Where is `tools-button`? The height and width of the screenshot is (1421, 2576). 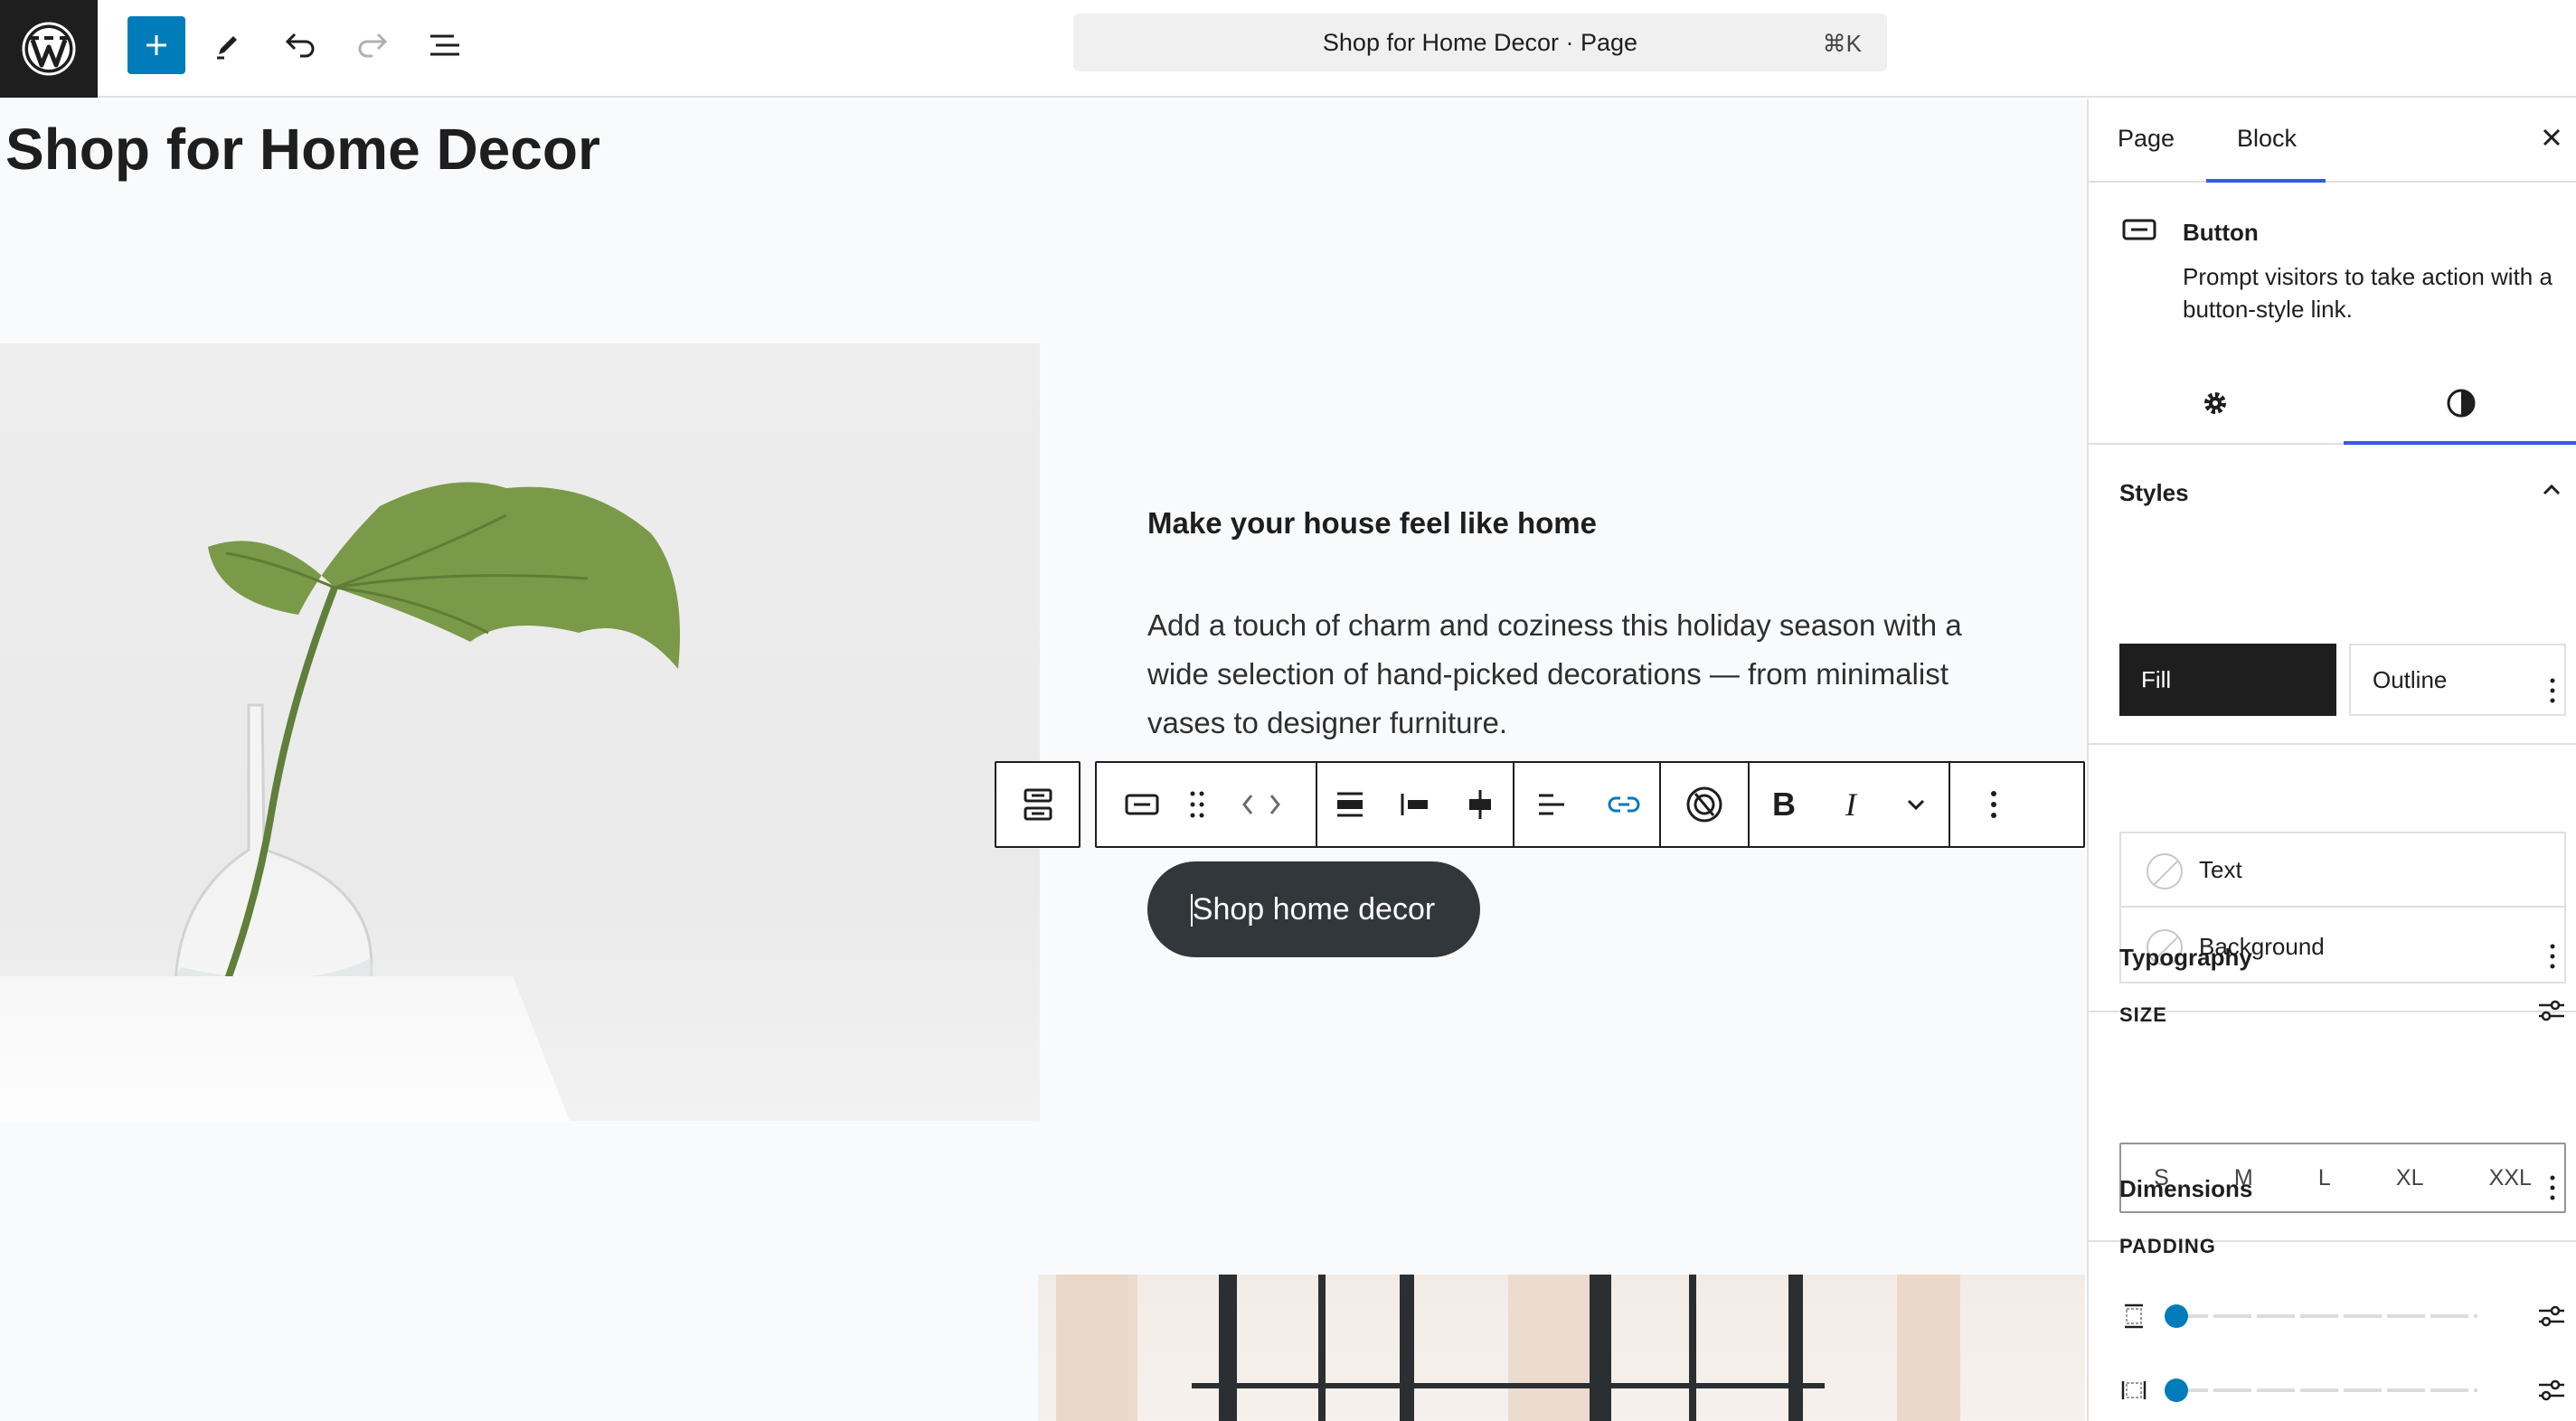 tools-button is located at coordinates (228, 45).